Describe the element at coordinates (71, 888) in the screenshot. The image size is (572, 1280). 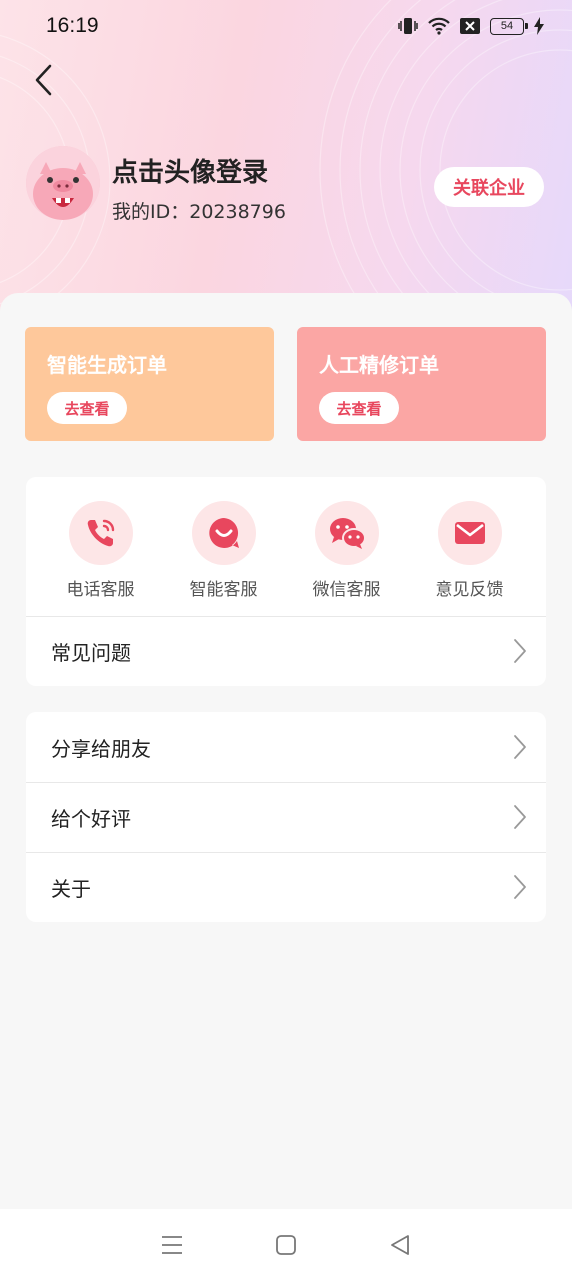
I see `about-label: 关于` at that location.